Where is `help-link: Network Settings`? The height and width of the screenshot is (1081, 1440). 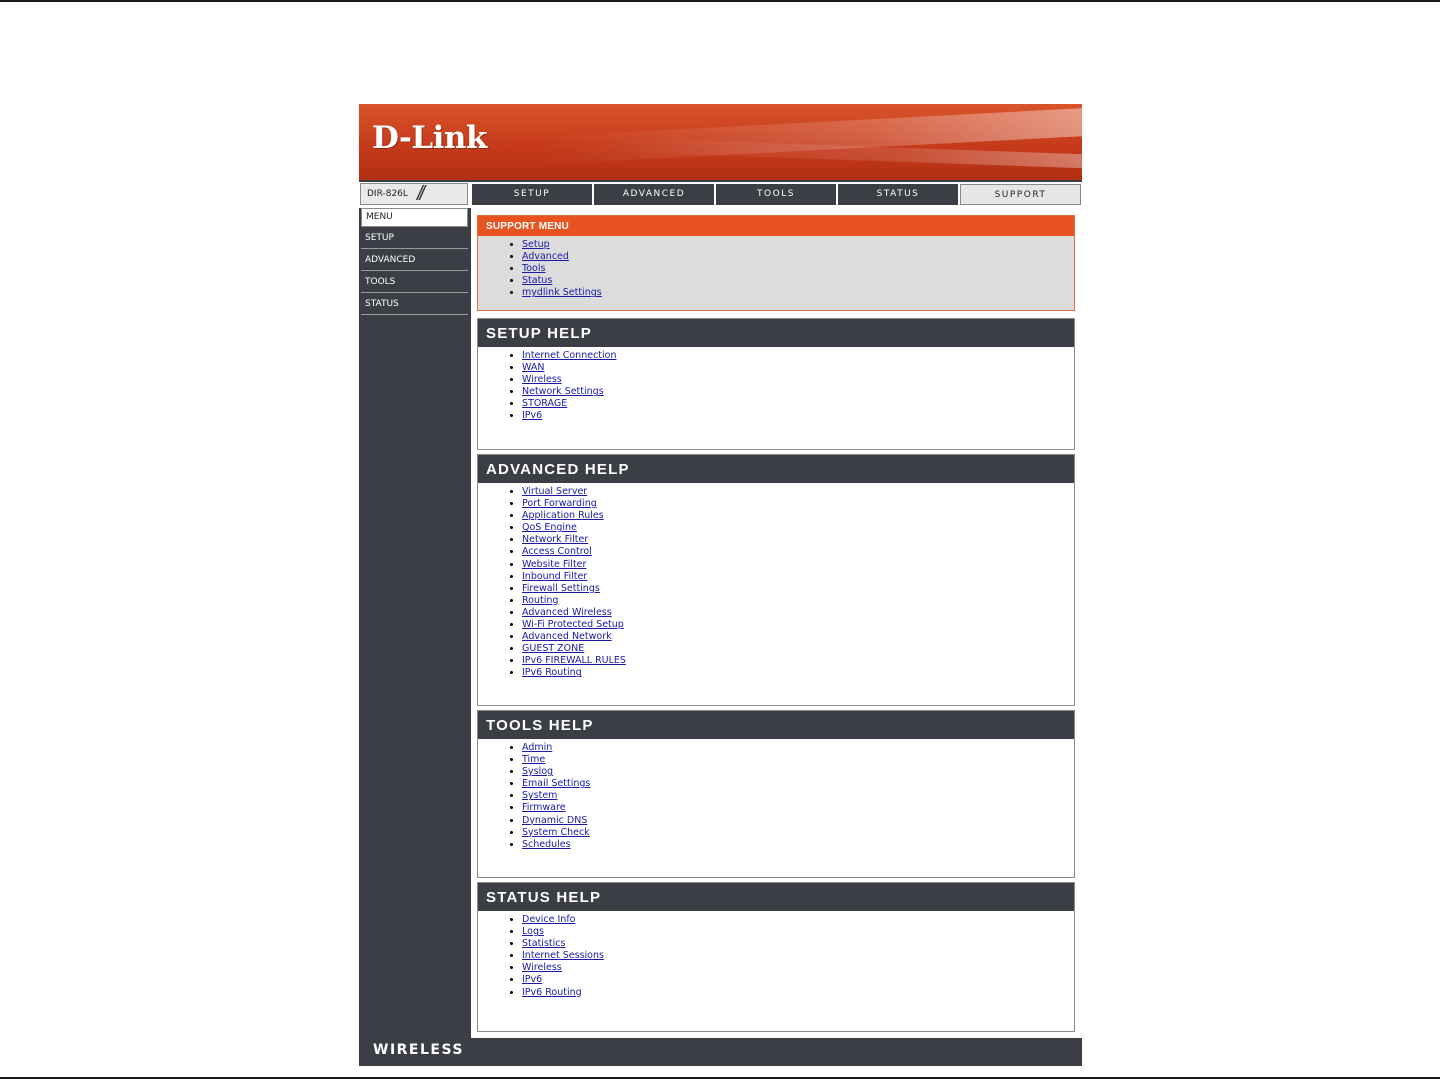
help-link: Network Settings is located at coordinates (563, 391).